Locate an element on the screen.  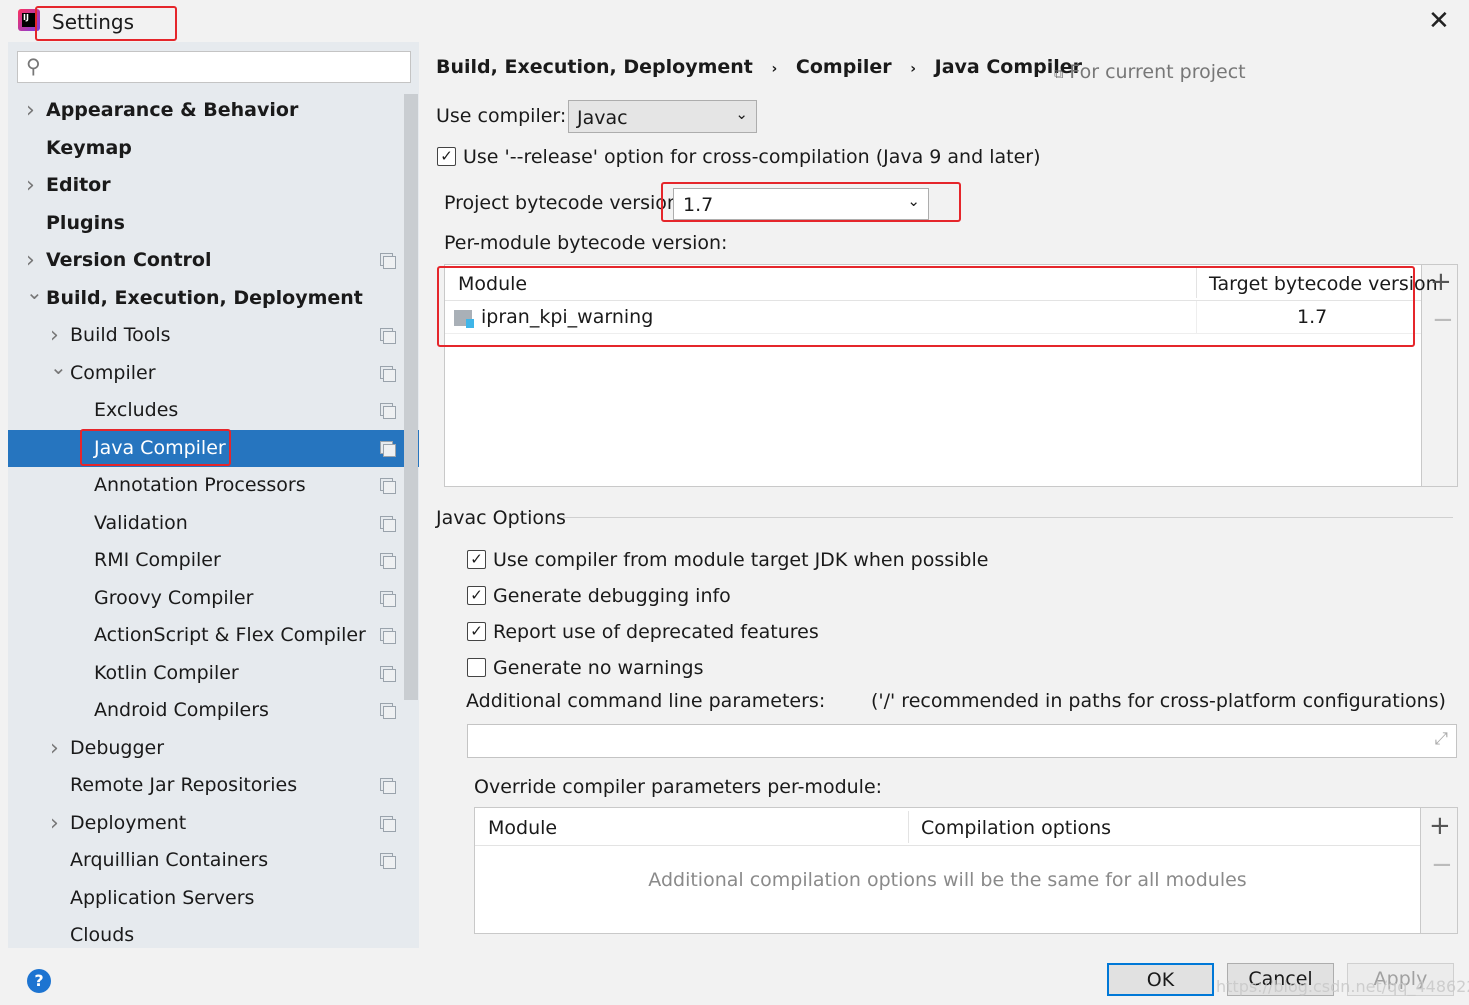
sidebar-item: › Deployment is located at coordinates (213, 823).